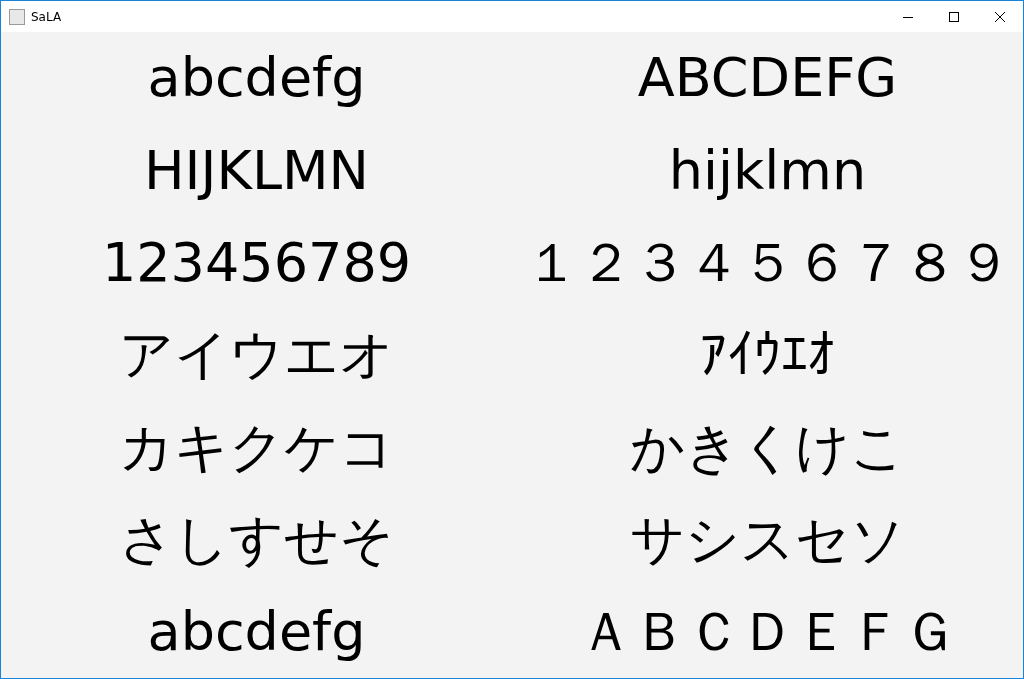  What do you see at coordinates (256, 447) in the screenshot?
I see `sample-text: カキクケコ` at bounding box center [256, 447].